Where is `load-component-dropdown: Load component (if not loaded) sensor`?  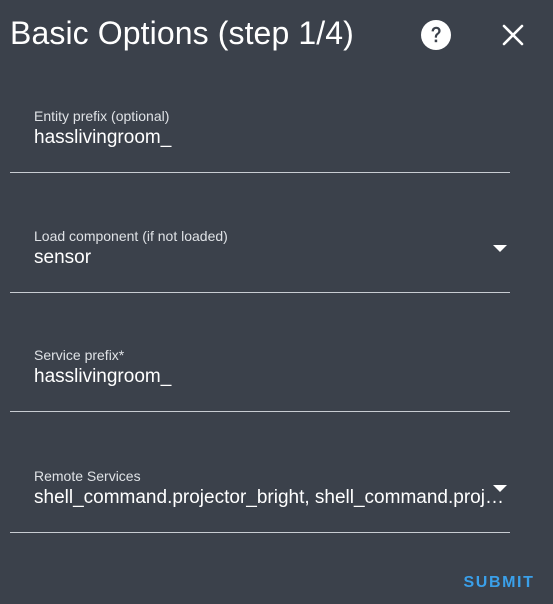 load-component-dropdown: Load component (if not loaded) sensor is located at coordinates (260, 260).